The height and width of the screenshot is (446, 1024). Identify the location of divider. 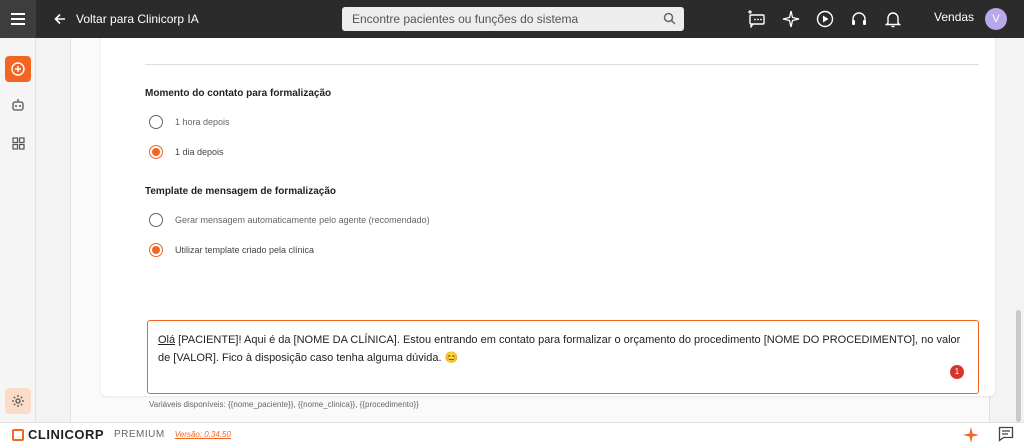
(562, 64).